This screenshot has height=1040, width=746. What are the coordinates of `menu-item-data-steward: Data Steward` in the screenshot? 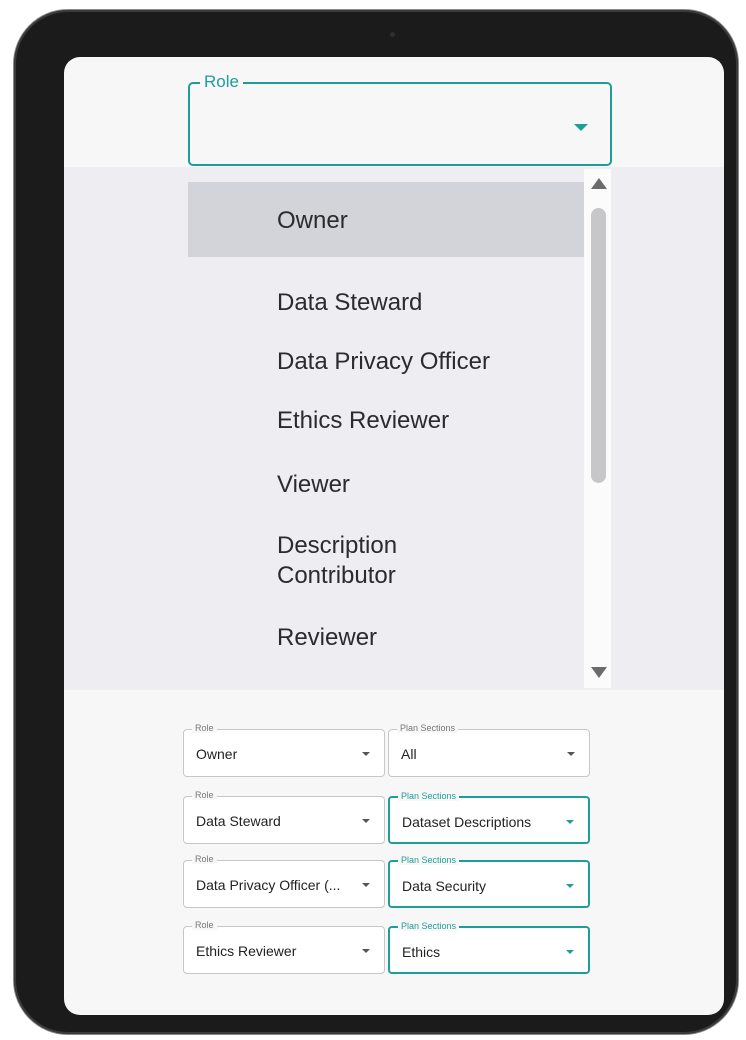 It's located at (386, 303).